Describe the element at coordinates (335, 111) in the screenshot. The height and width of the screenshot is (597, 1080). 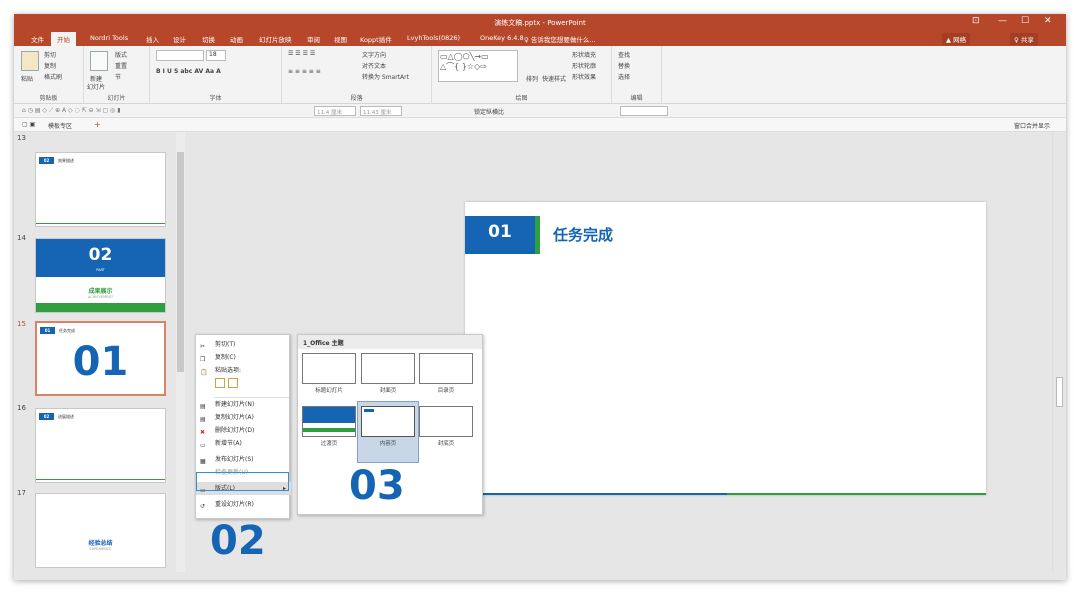
I see `shape-width-box: 11.4 厘米` at that location.